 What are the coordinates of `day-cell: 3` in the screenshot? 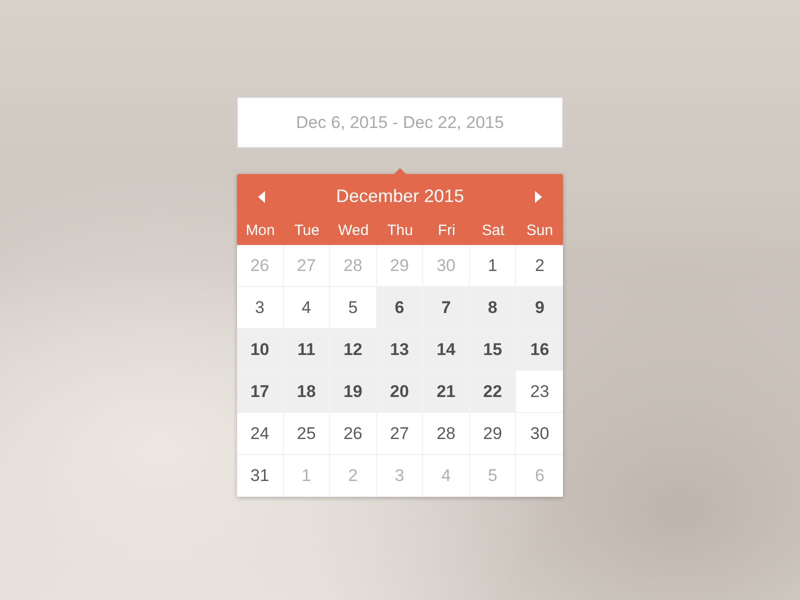 It's located at (260, 308).